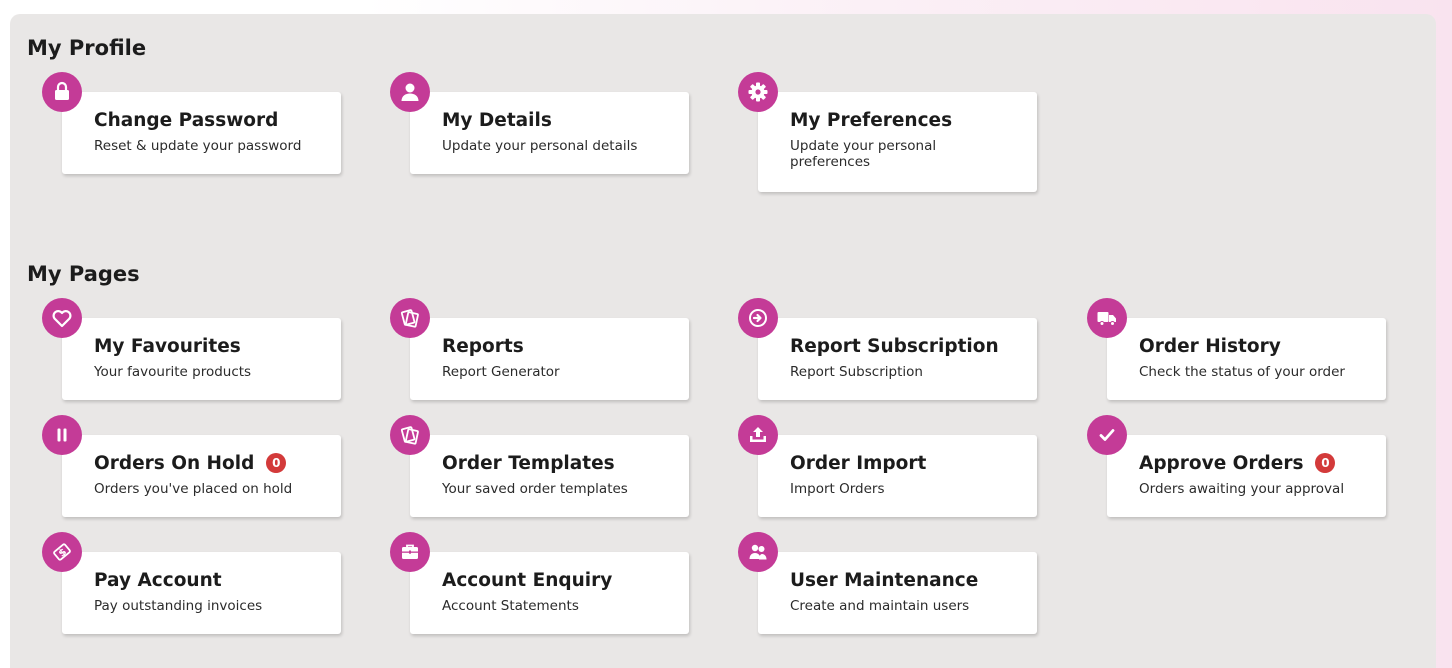 The image size is (1452, 668). Describe the element at coordinates (1221, 463) in the screenshot. I see `card-title-text: Approve Orders` at that location.